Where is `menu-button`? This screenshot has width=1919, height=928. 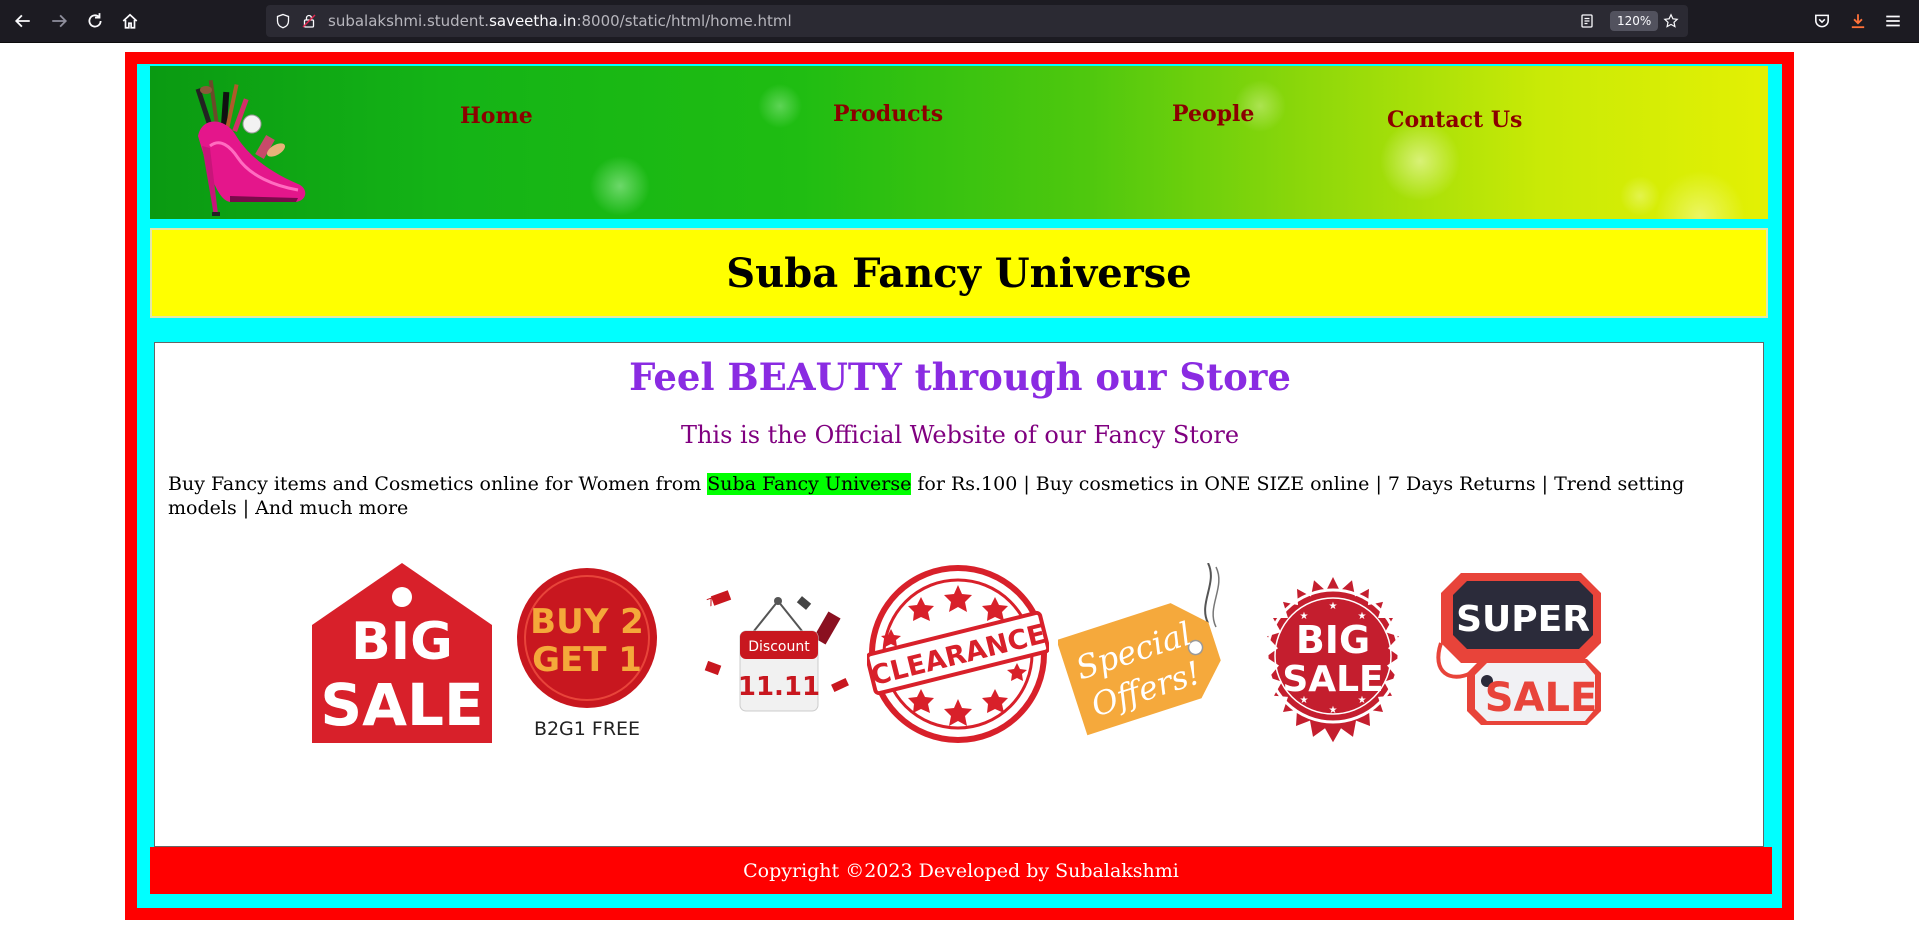
menu-button is located at coordinates (1893, 21).